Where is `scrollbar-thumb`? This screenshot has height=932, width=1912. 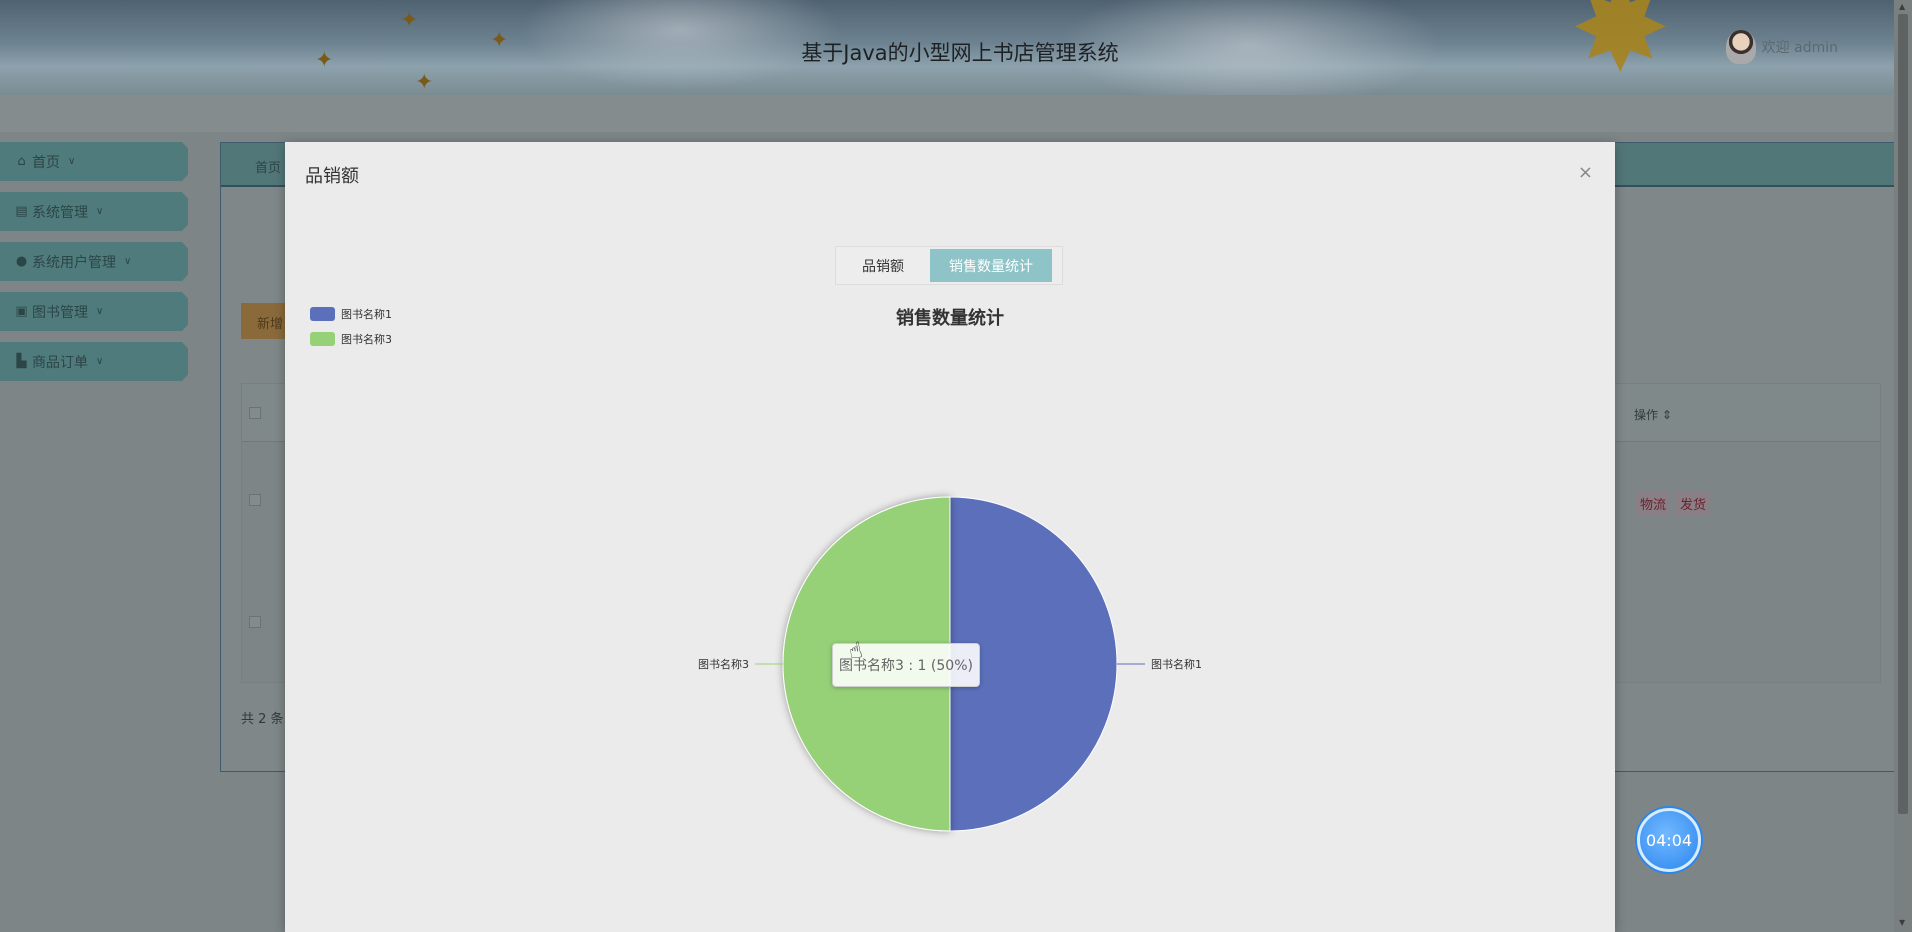 scrollbar-thumb is located at coordinates (1903, 414).